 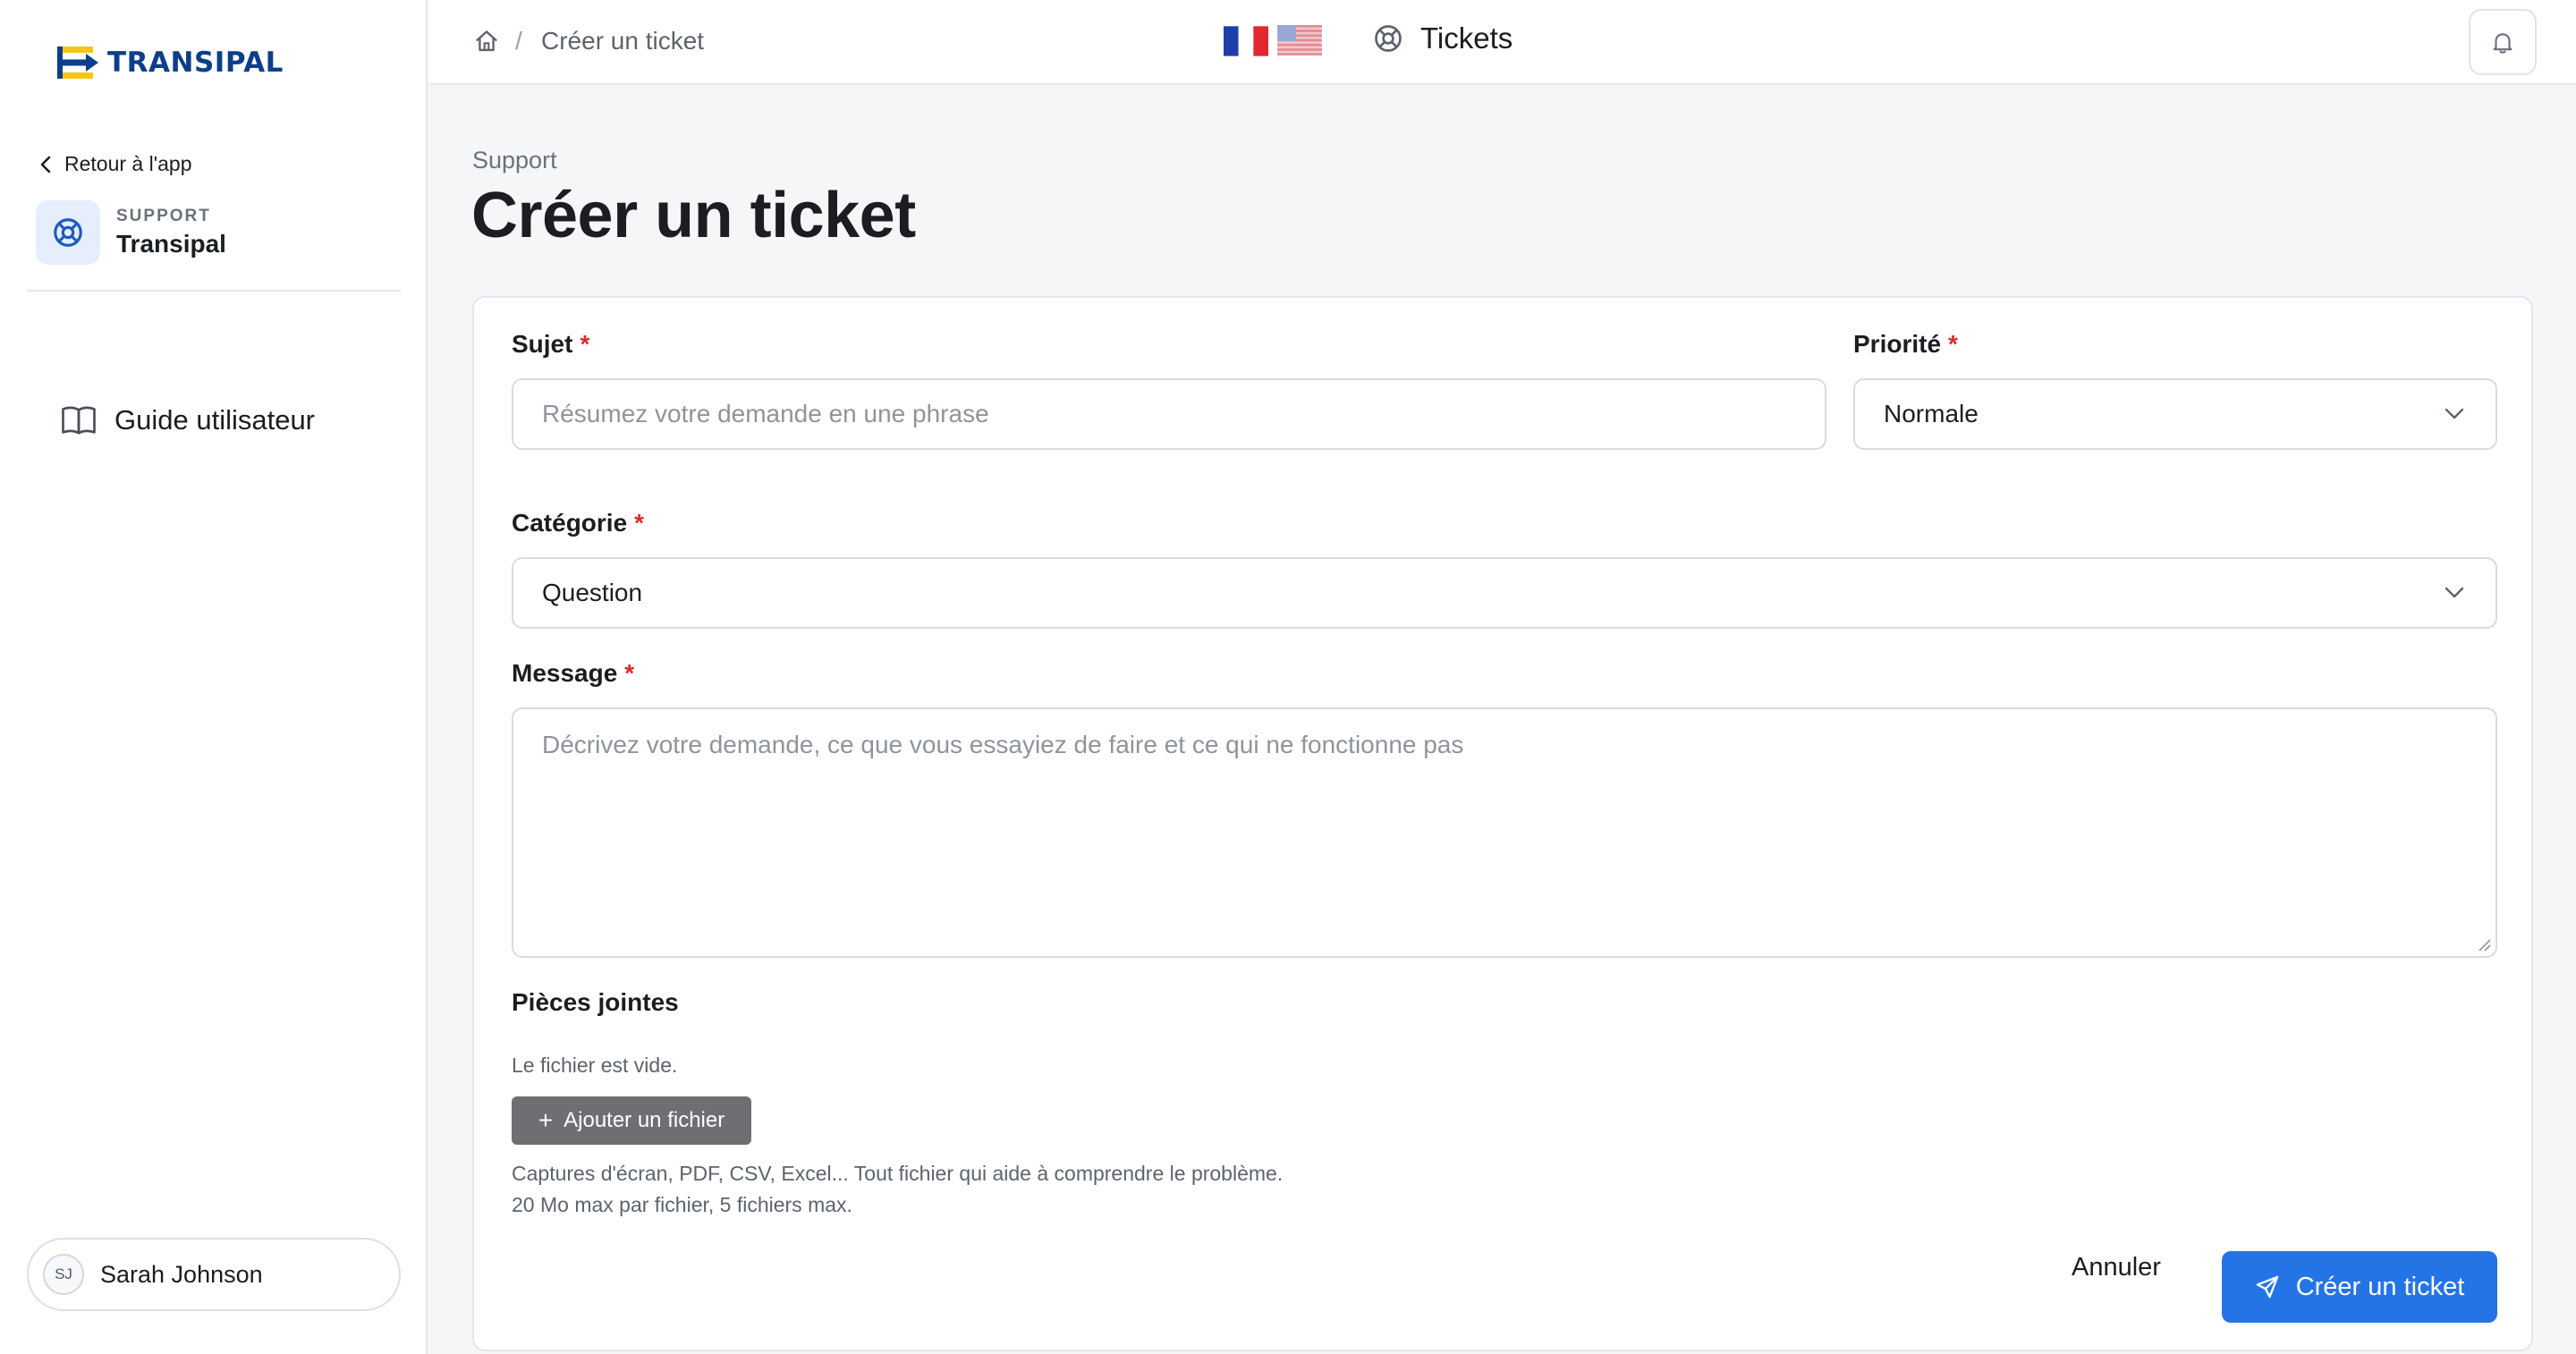 I want to click on support-workspace-card: SUPPORT Transipal, so click(x=131, y=233).